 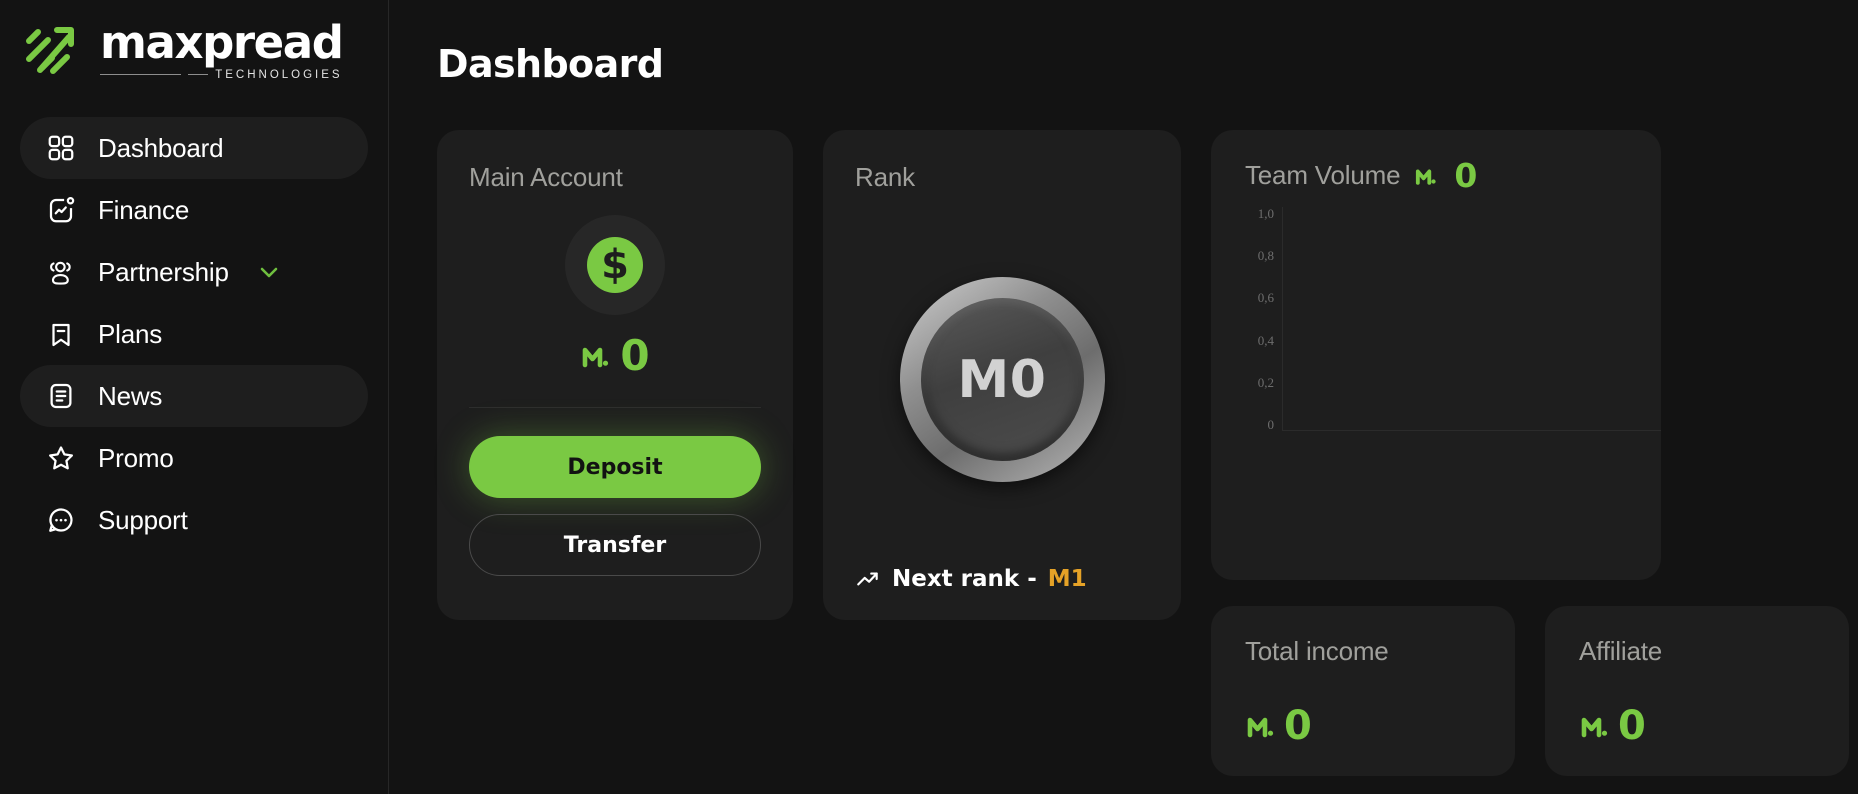 I want to click on team-volume-header: Team Volume 0, so click(x=1453, y=175).